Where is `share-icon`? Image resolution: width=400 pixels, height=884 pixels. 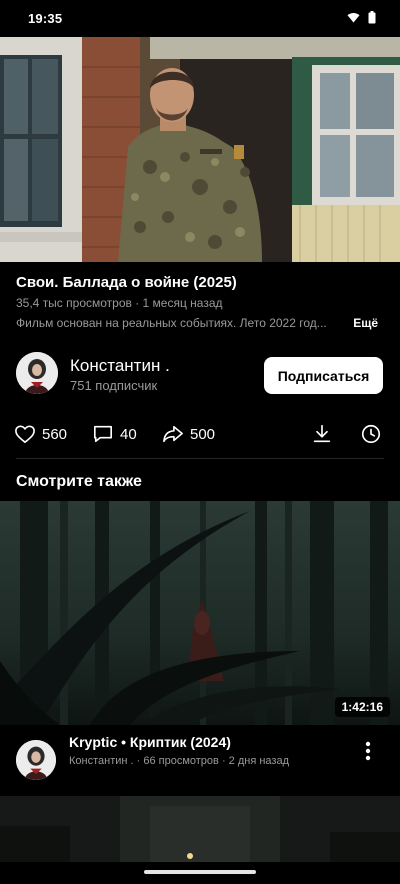 share-icon is located at coordinates (173, 434).